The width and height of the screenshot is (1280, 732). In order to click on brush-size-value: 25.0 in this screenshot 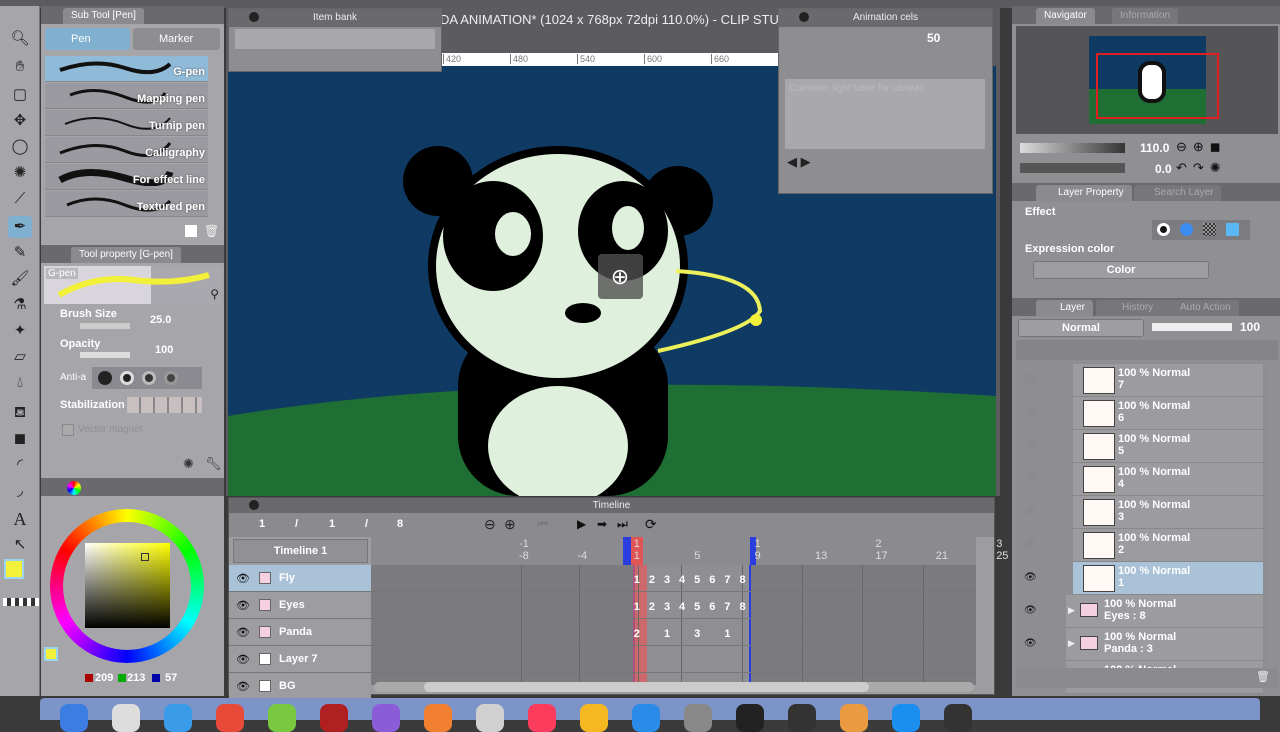, I will do `click(160, 320)`.